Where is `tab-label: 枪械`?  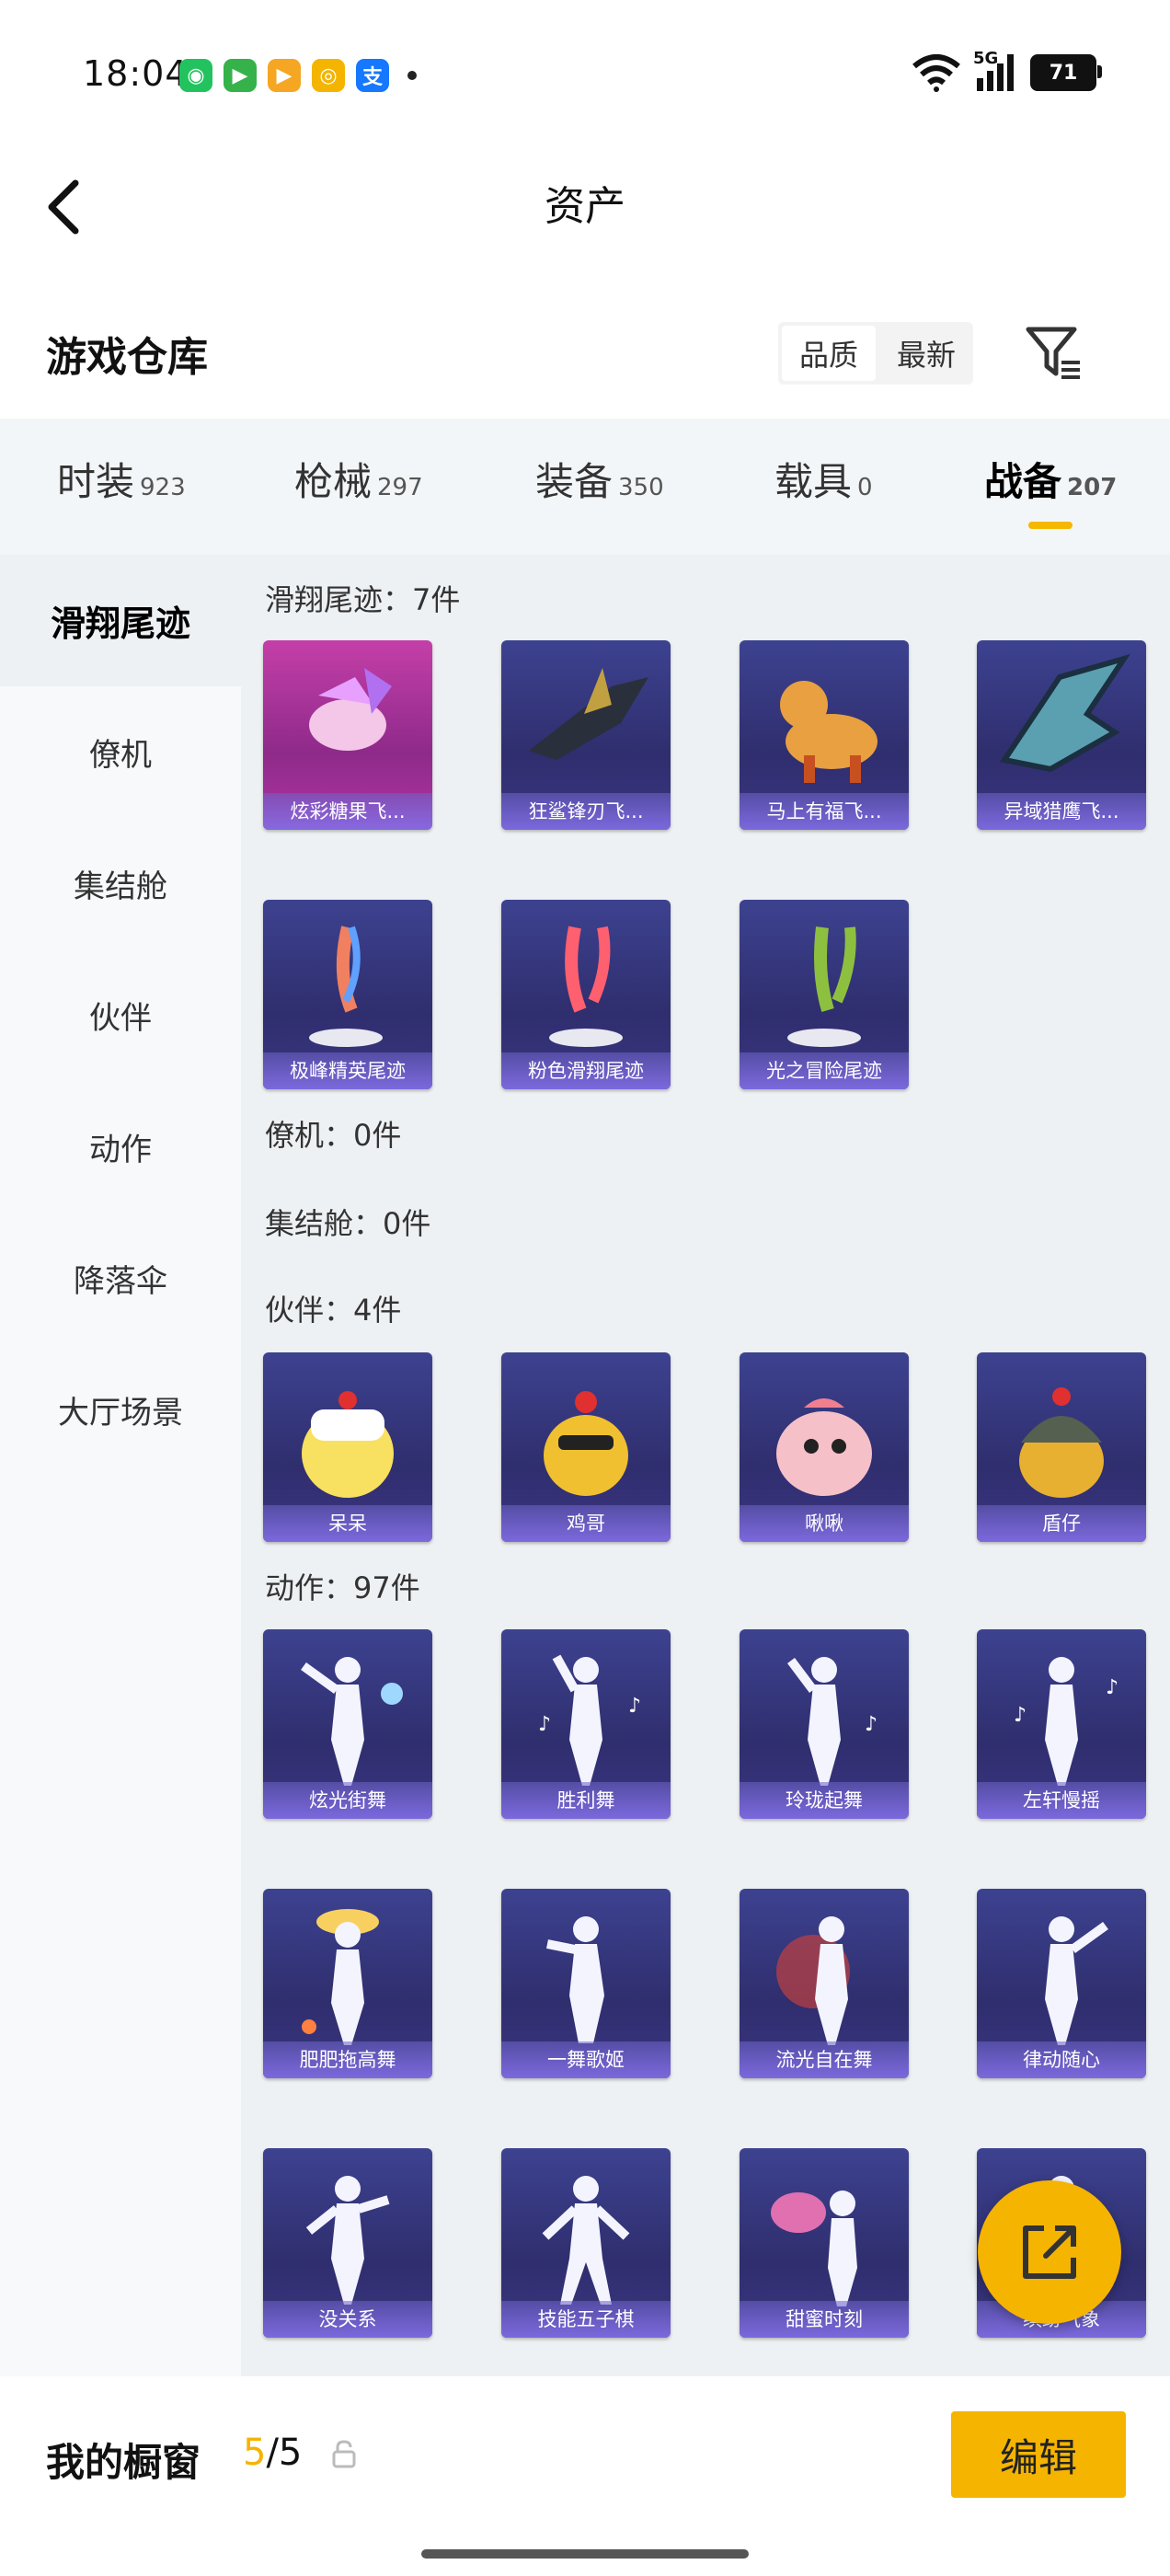 tab-label: 枪械 is located at coordinates (333, 481).